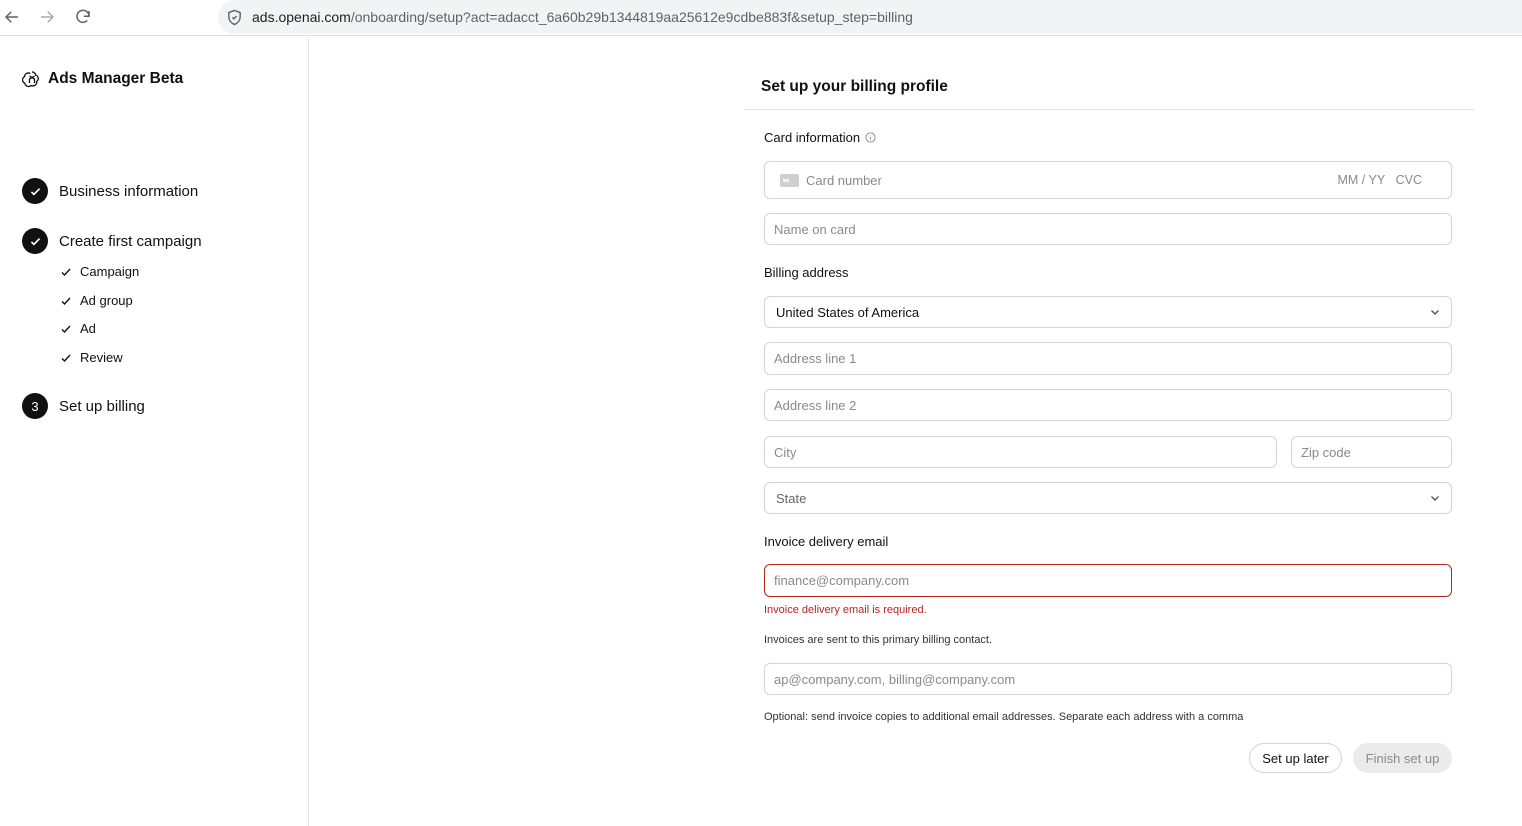 Image resolution: width=1522 pixels, height=826 pixels. I want to click on country-value: United States of America, so click(848, 312).